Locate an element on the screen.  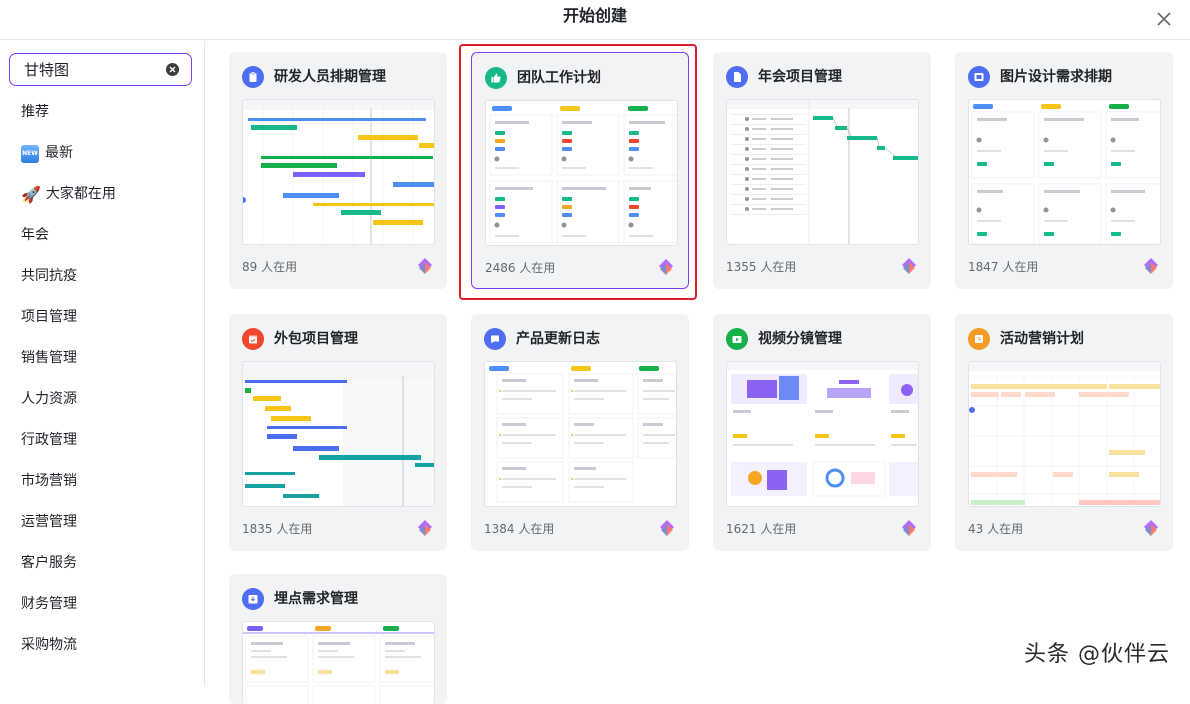
image-icon is located at coordinates (979, 77).